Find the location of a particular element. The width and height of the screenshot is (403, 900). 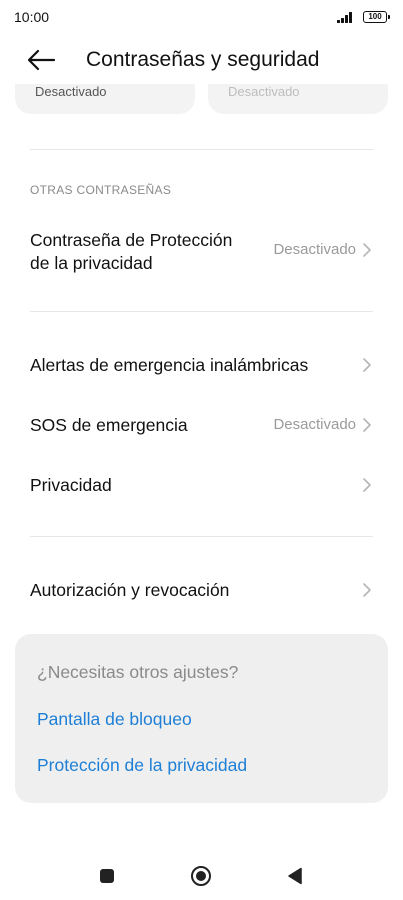

navigation-bar is located at coordinates (201, 875).